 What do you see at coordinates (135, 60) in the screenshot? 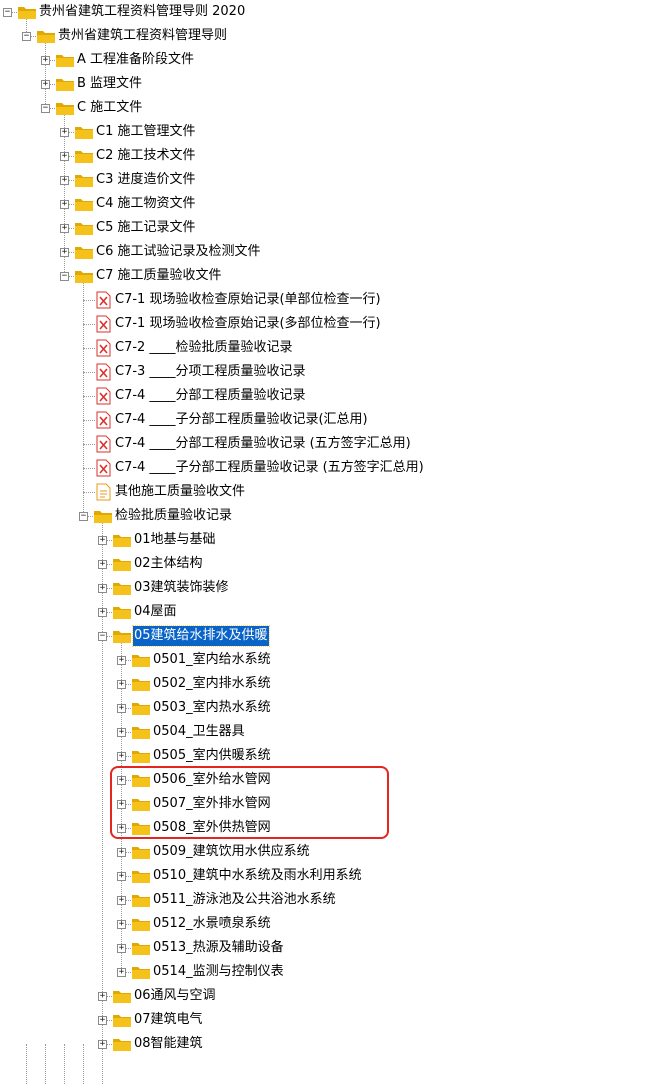
I see `tree-node-label: A 工程准备阶段文件` at bounding box center [135, 60].